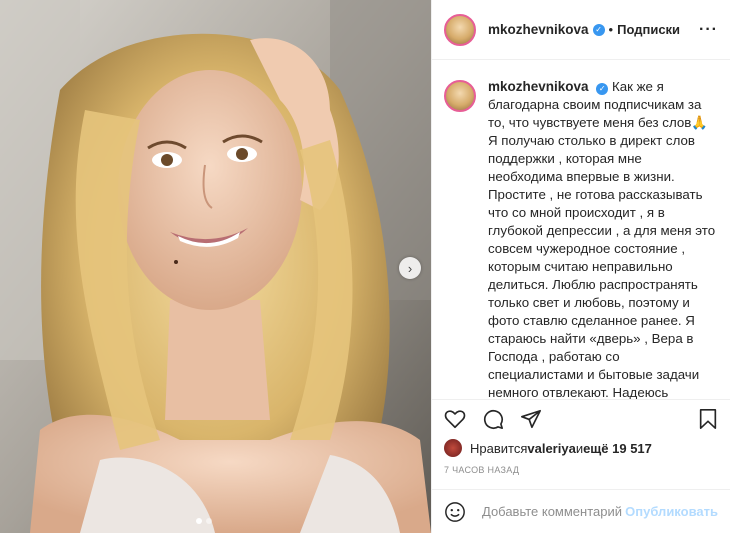  I want to click on caption-avatar, so click(460, 96).